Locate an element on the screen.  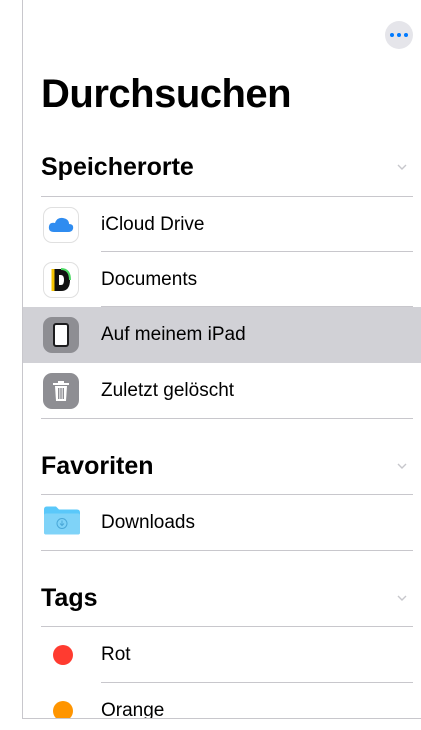
sidebar-item-label: Zuletzt gelöscht is located at coordinates (168, 390).